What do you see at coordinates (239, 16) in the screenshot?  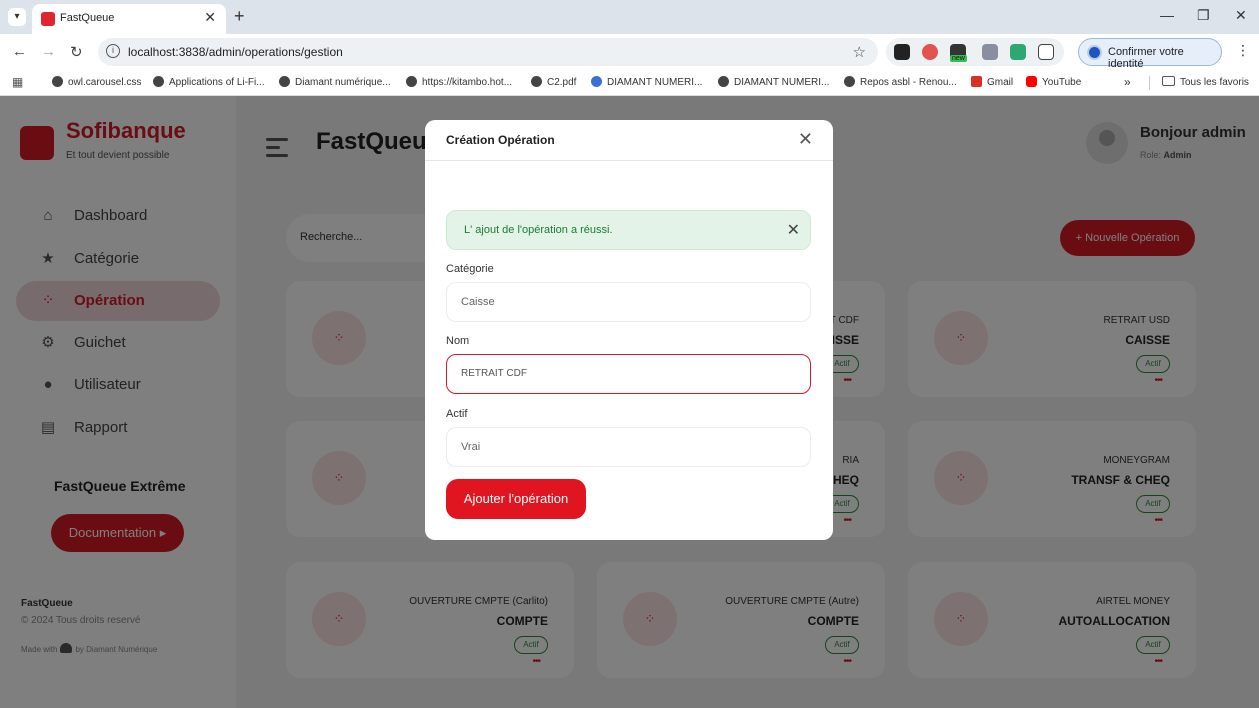 I see `new-tab-icon: +` at bounding box center [239, 16].